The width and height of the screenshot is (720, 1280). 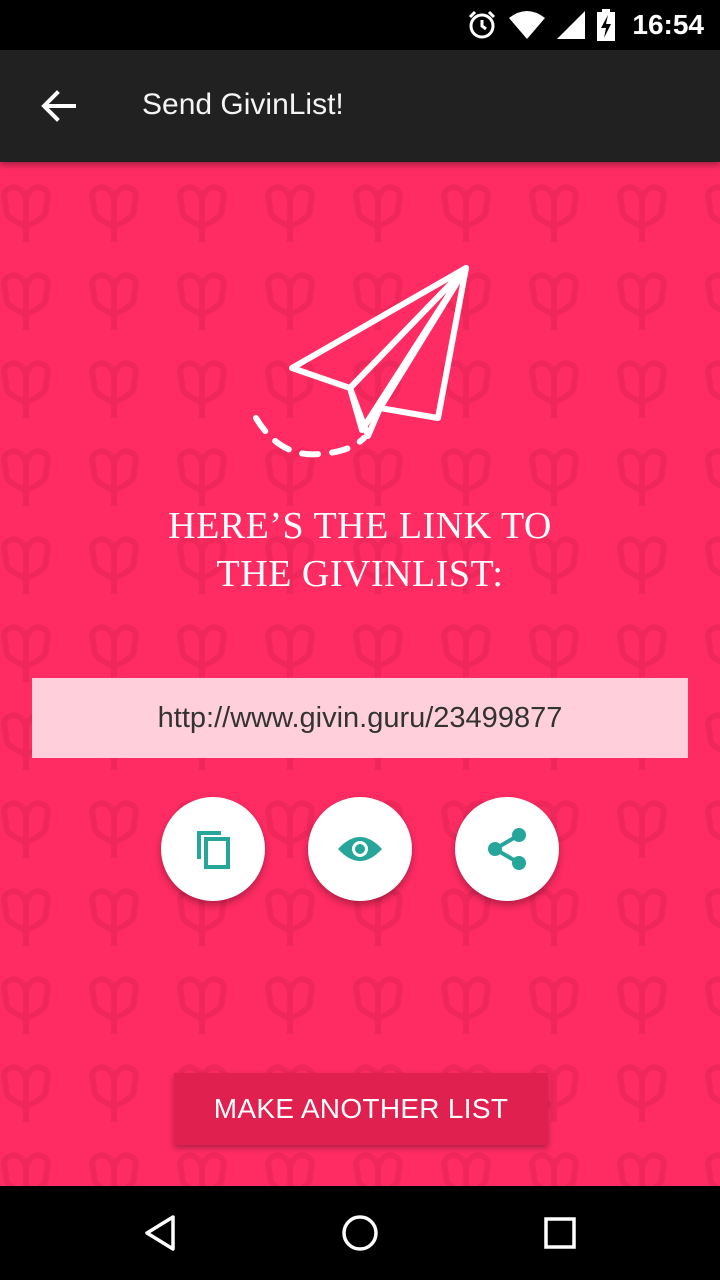 I want to click on view-list-button, so click(x=360, y=849).